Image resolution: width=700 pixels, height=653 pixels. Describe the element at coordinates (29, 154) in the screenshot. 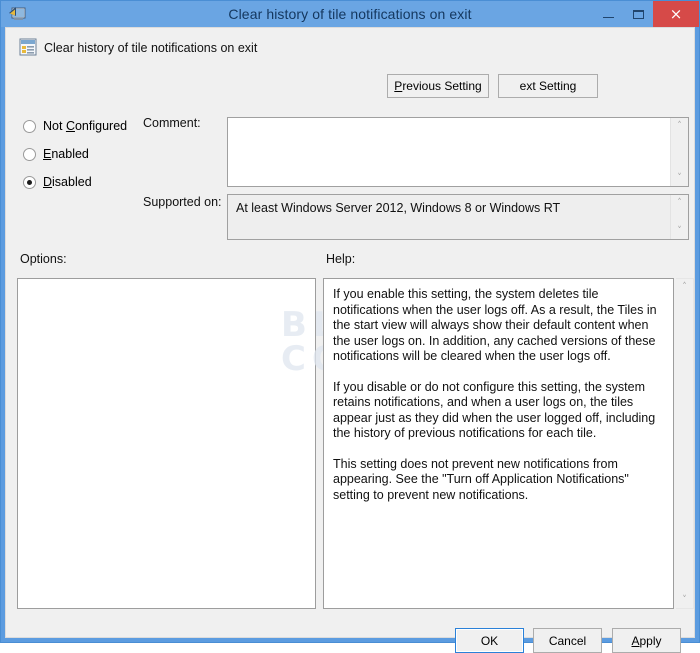

I see `radio-enabled-indicator` at that location.